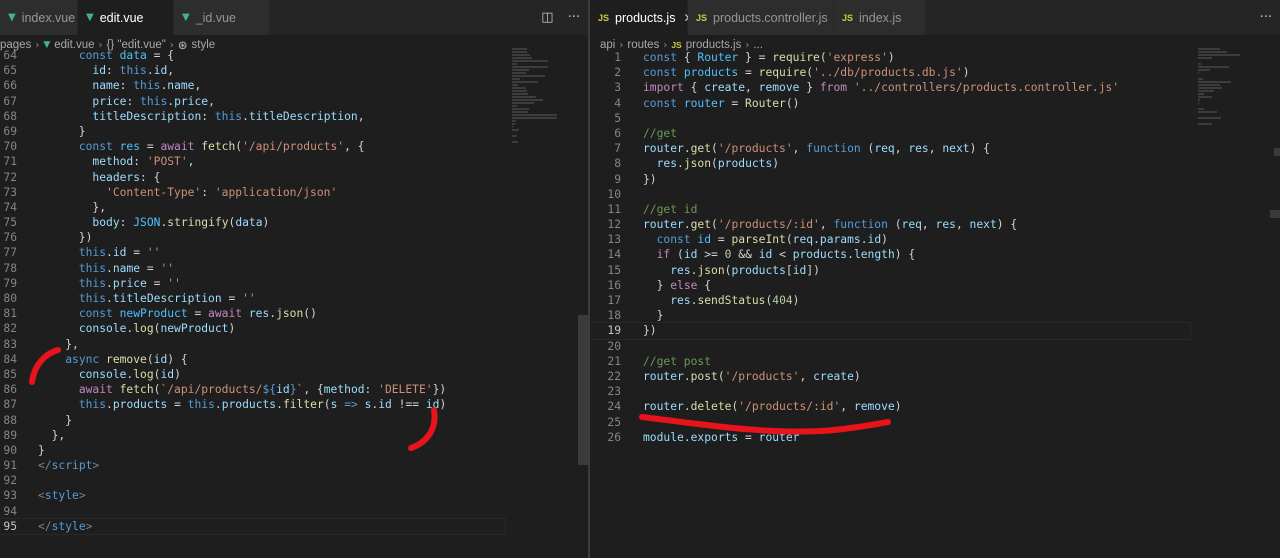 The image size is (1280, 558). Describe the element at coordinates (890, 270) in the screenshot. I see `code-line: 15 res.json(products[id])` at that location.